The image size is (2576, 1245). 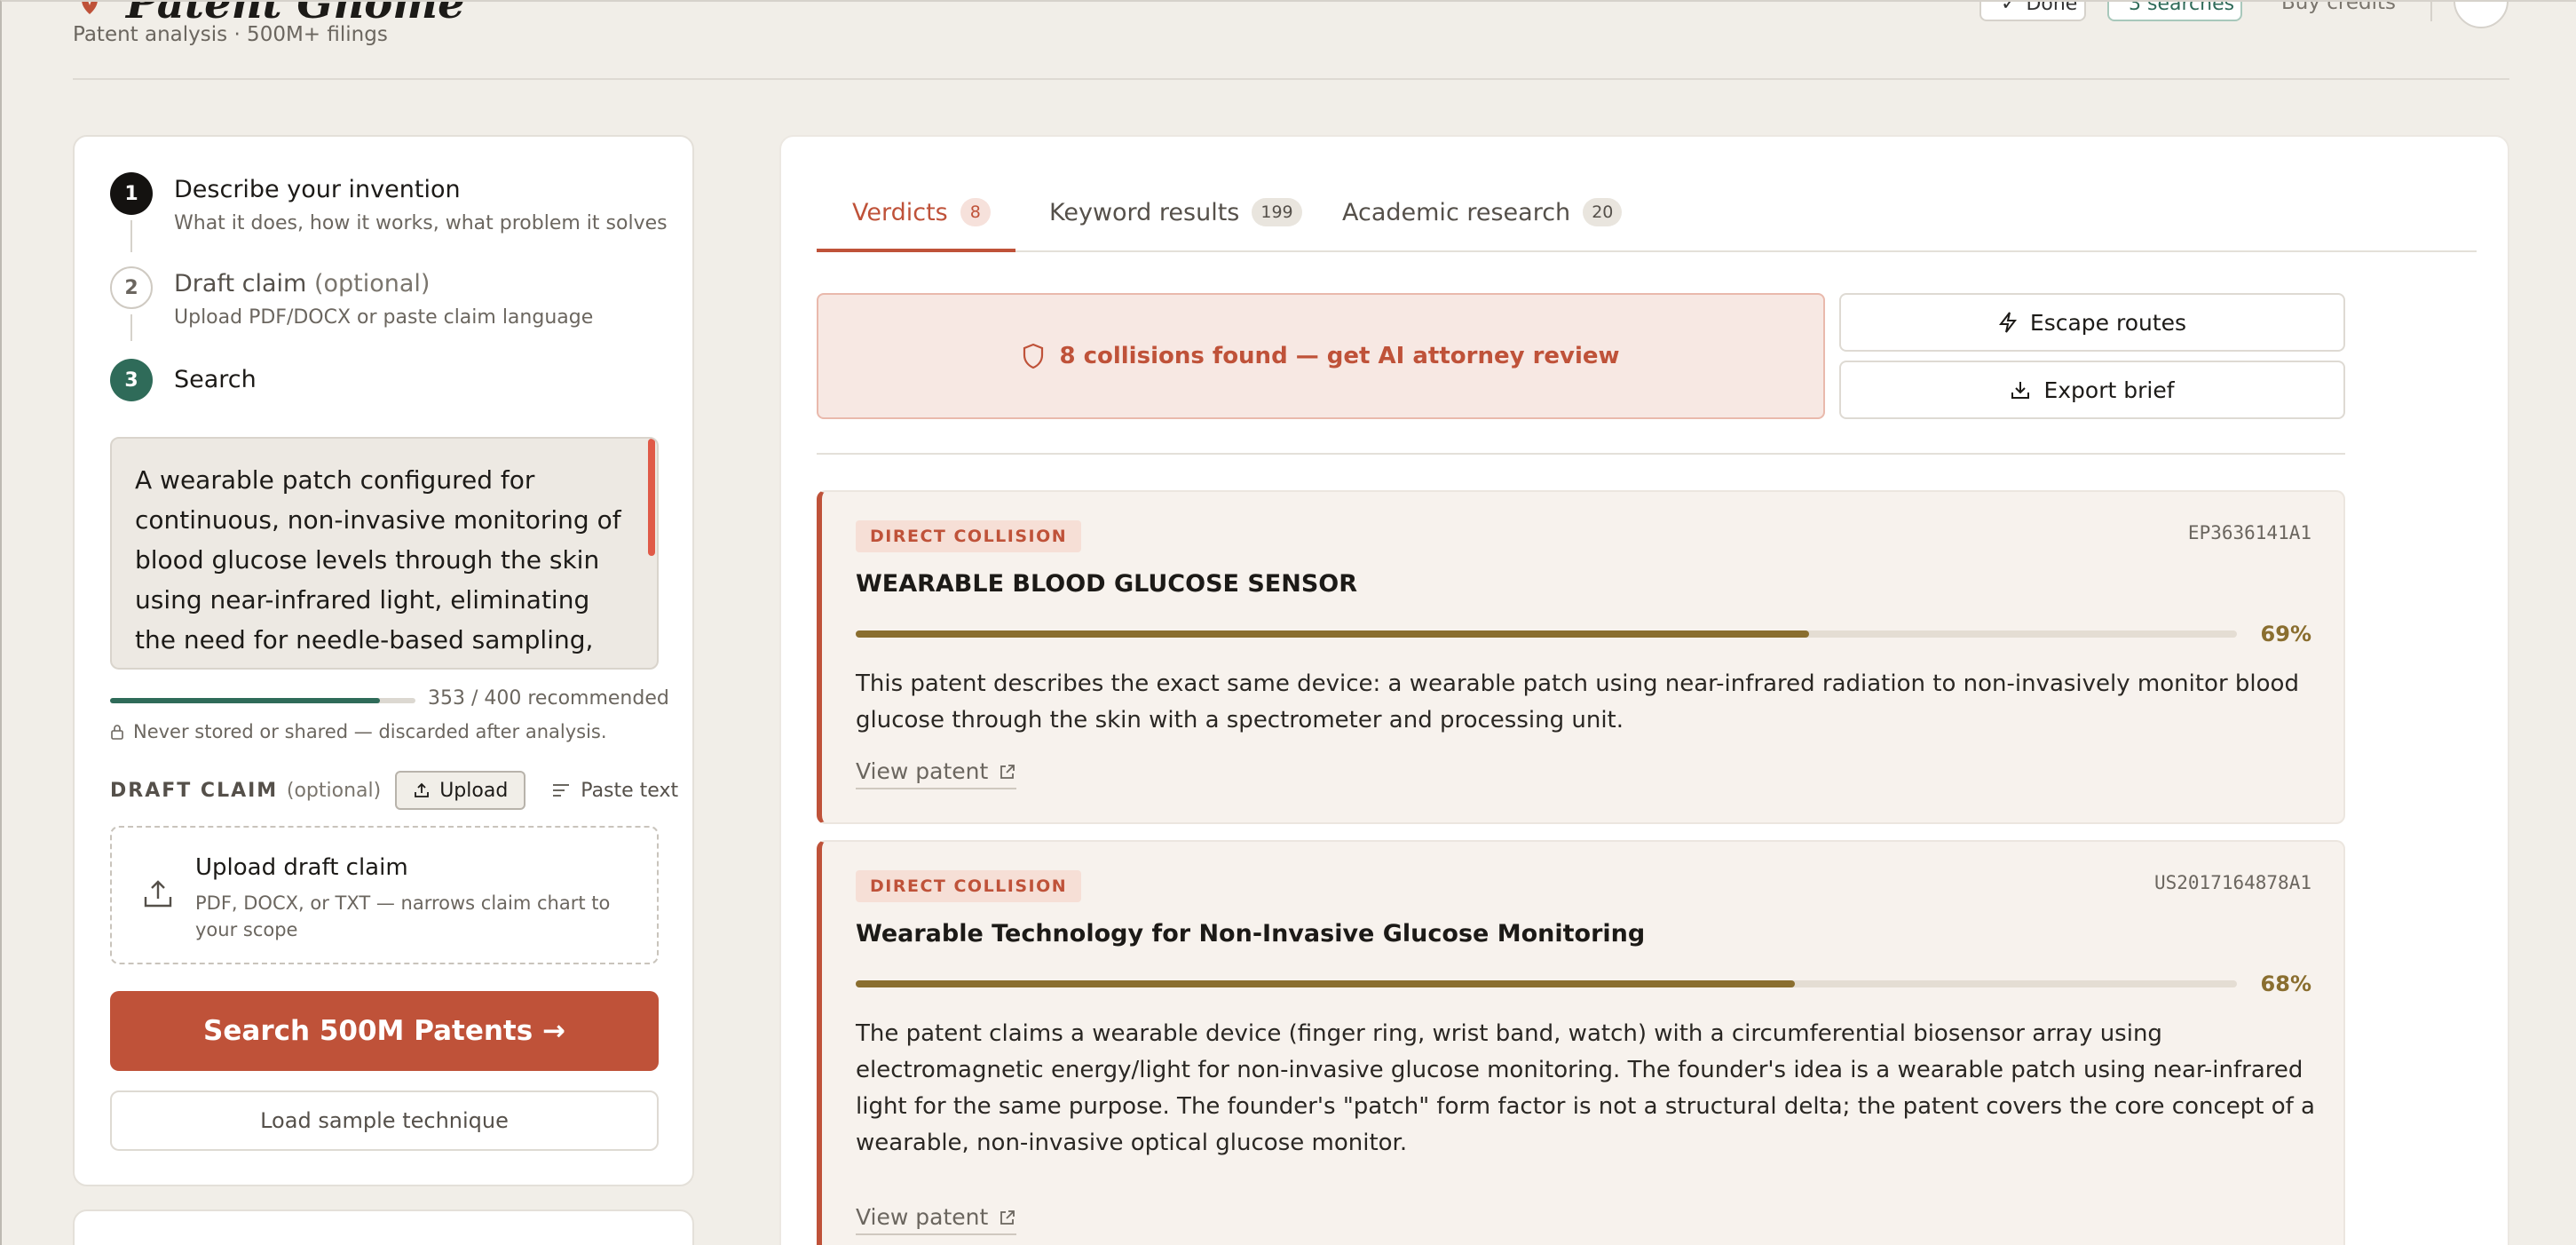 I want to click on step-search: 3 Search, so click(x=183, y=380).